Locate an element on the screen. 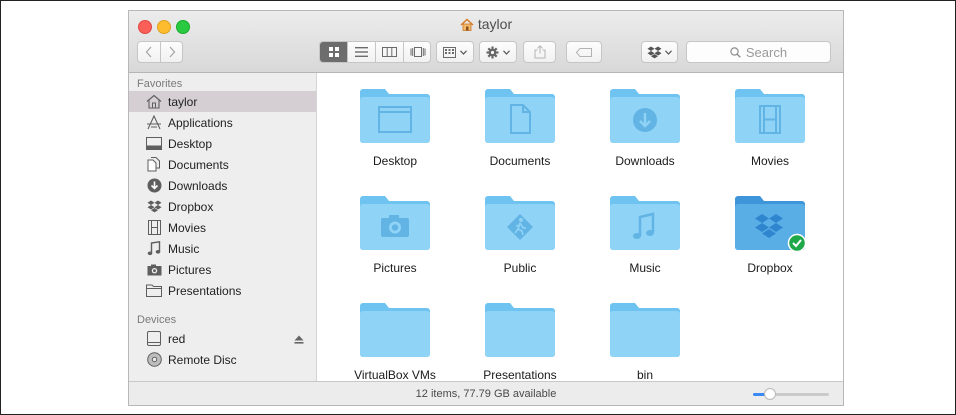 This screenshot has width=956, height=415. item-downloads: Downloads is located at coordinates (645, 126).